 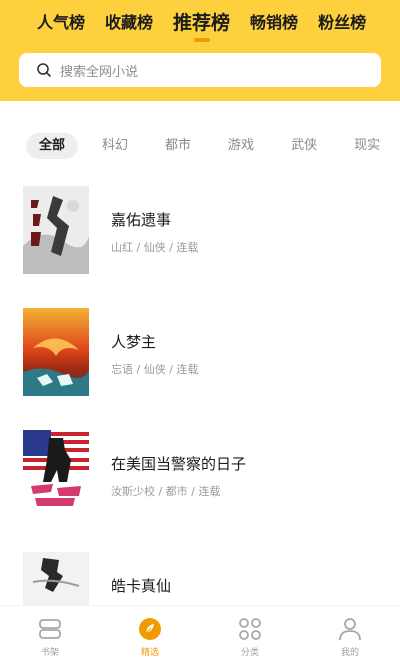 I want to click on tab-label: 分类, so click(x=249, y=653).